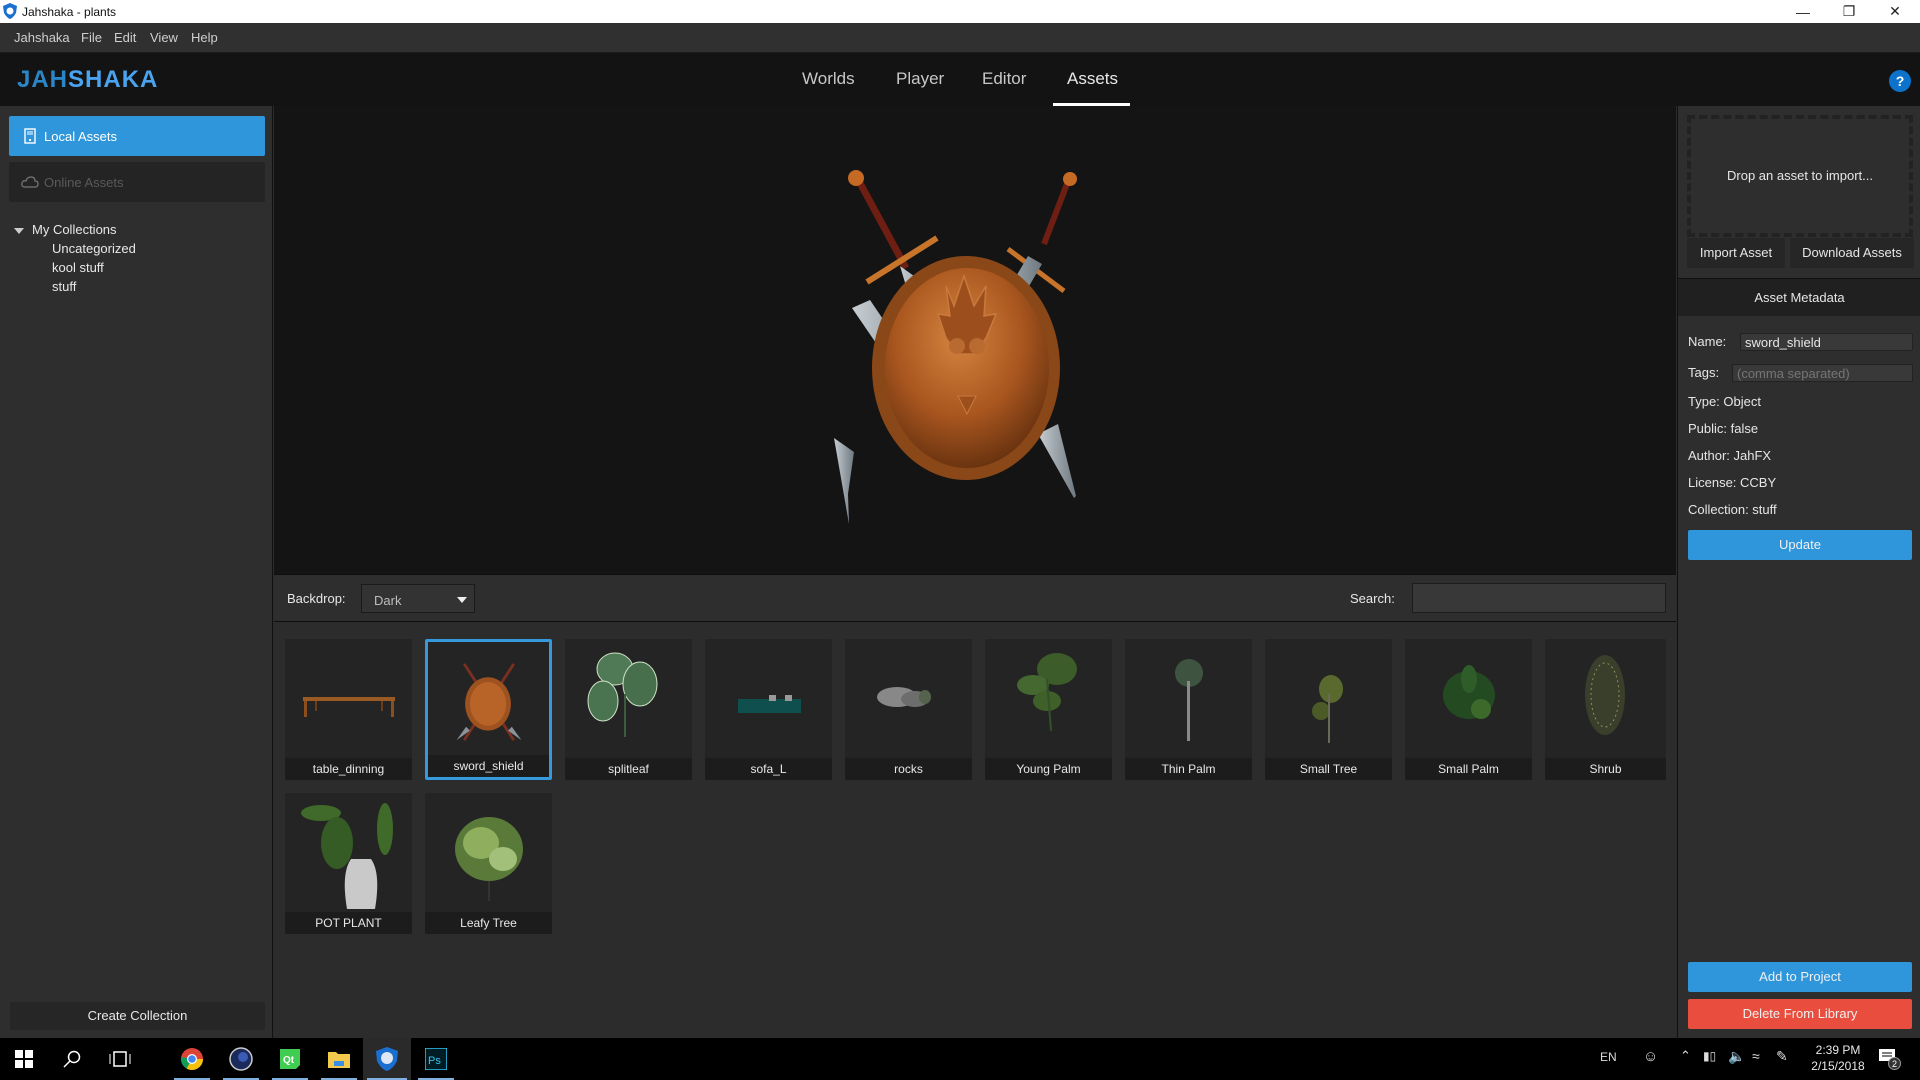 This screenshot has height=1080, width=1920. I want to click on logo-part-2: SHAKA, so click(113, 79).